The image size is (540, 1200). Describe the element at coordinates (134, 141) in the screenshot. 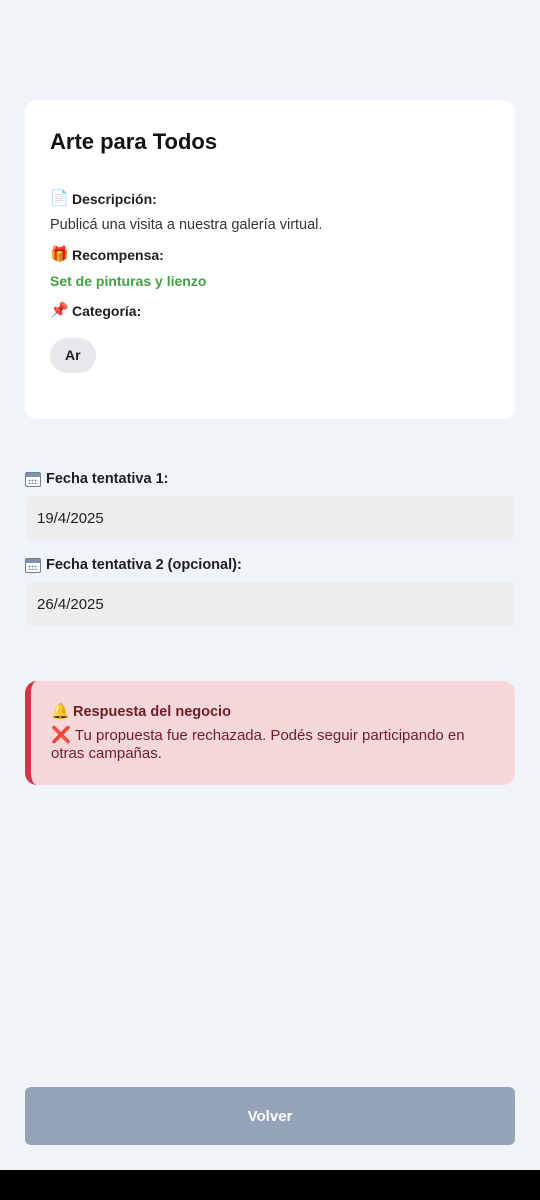

I see `campaign-title: Arte para Todos` at that location.